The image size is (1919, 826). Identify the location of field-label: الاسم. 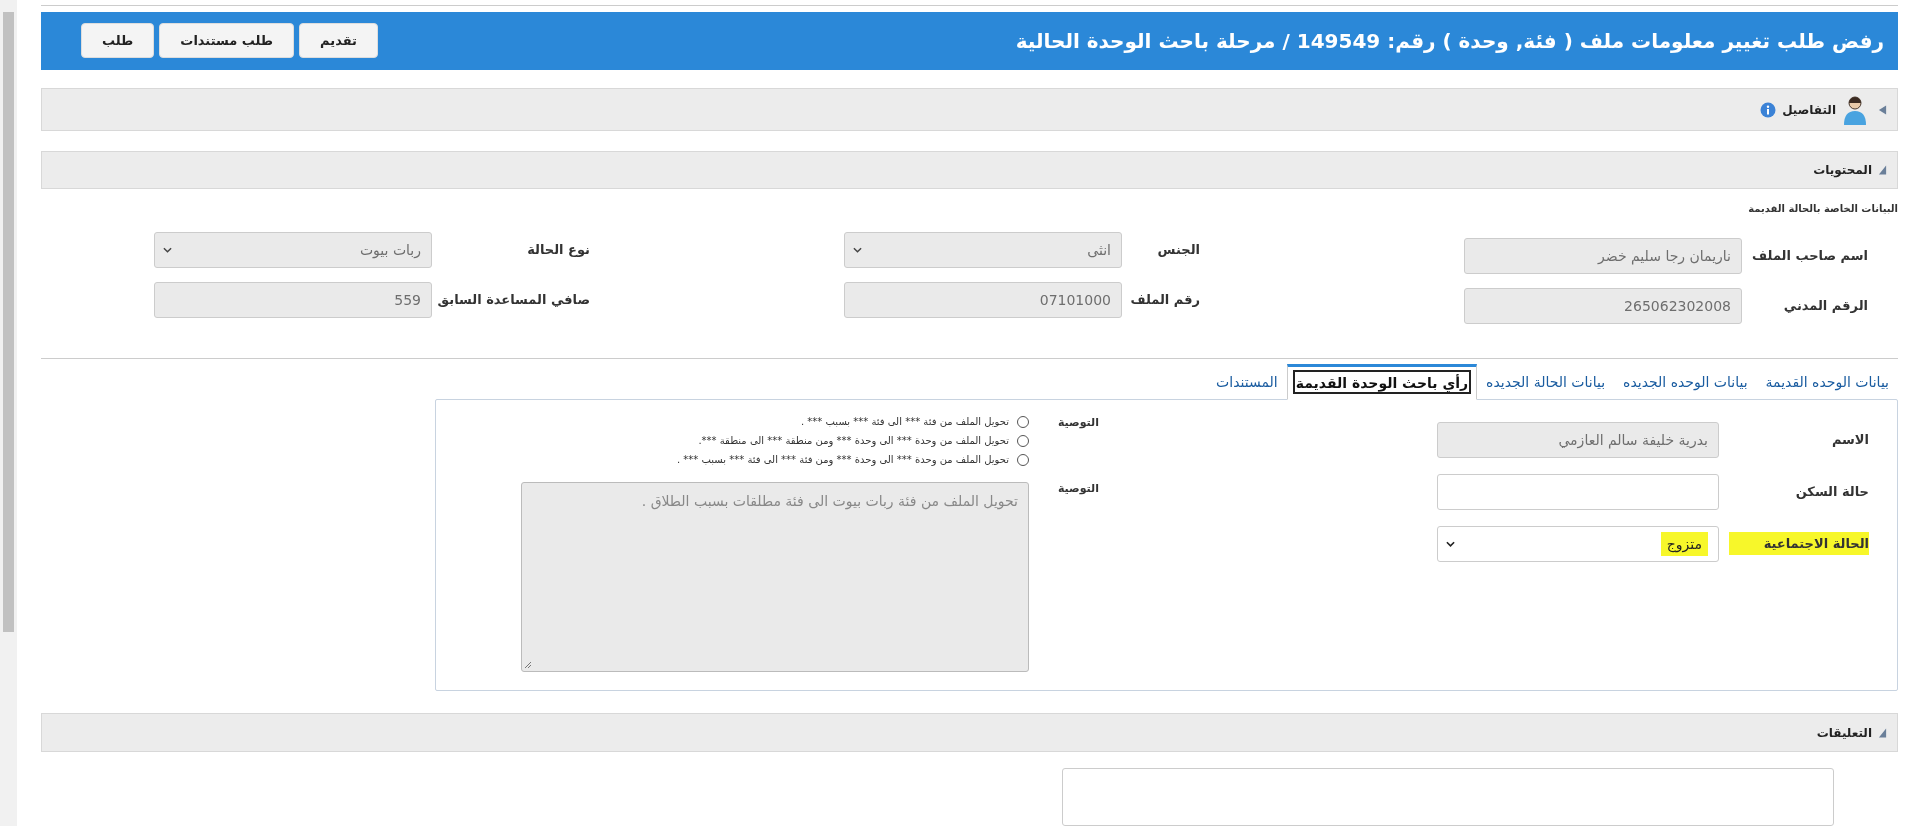
(1849, 440).